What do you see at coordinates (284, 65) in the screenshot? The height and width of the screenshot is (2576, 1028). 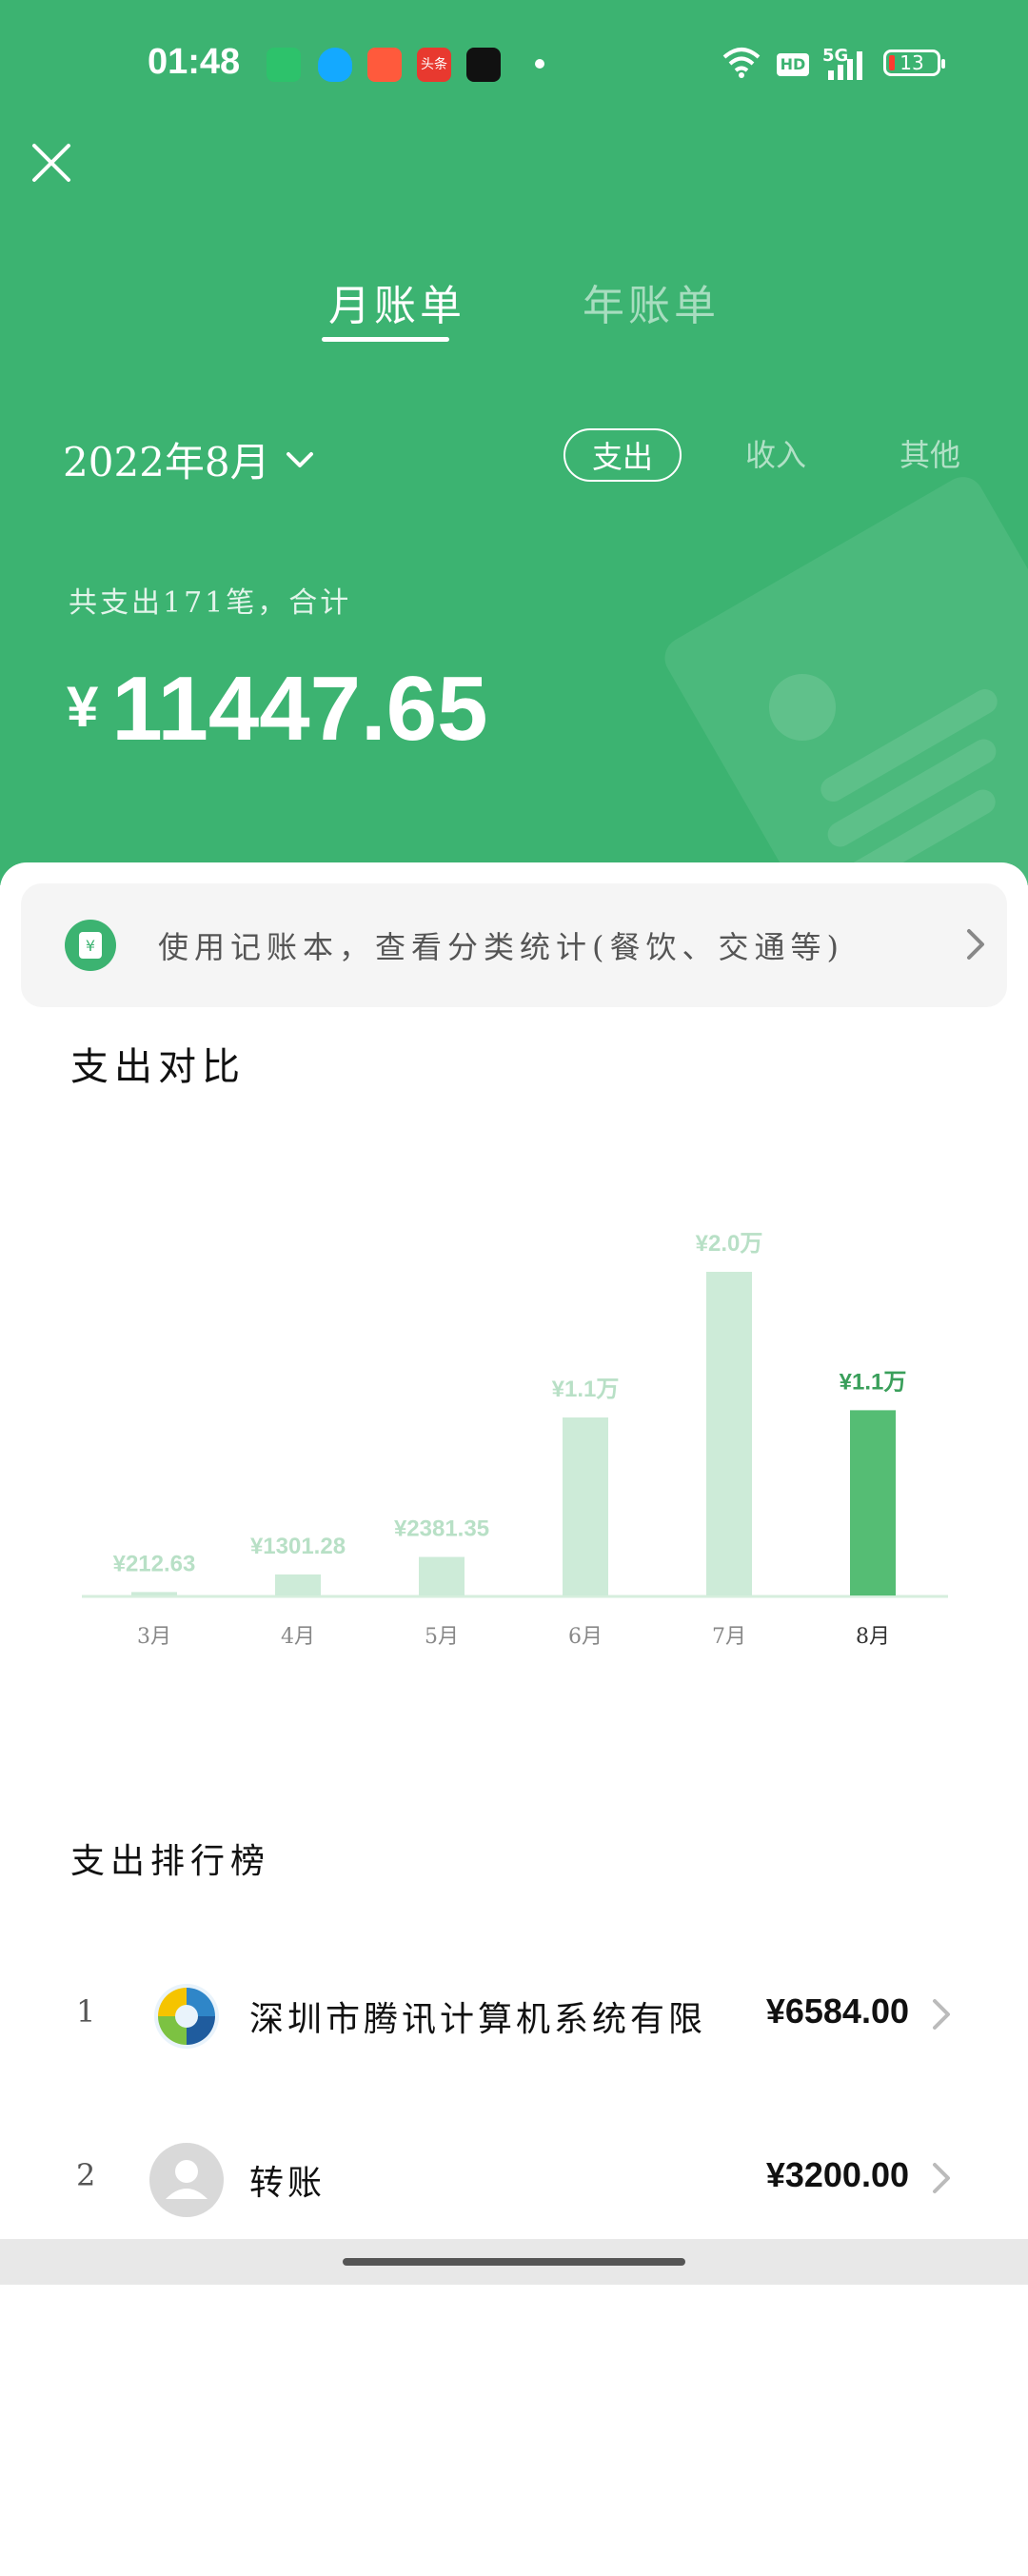 I see `battery-saver-app-icon` at bounding box center [284, 65].